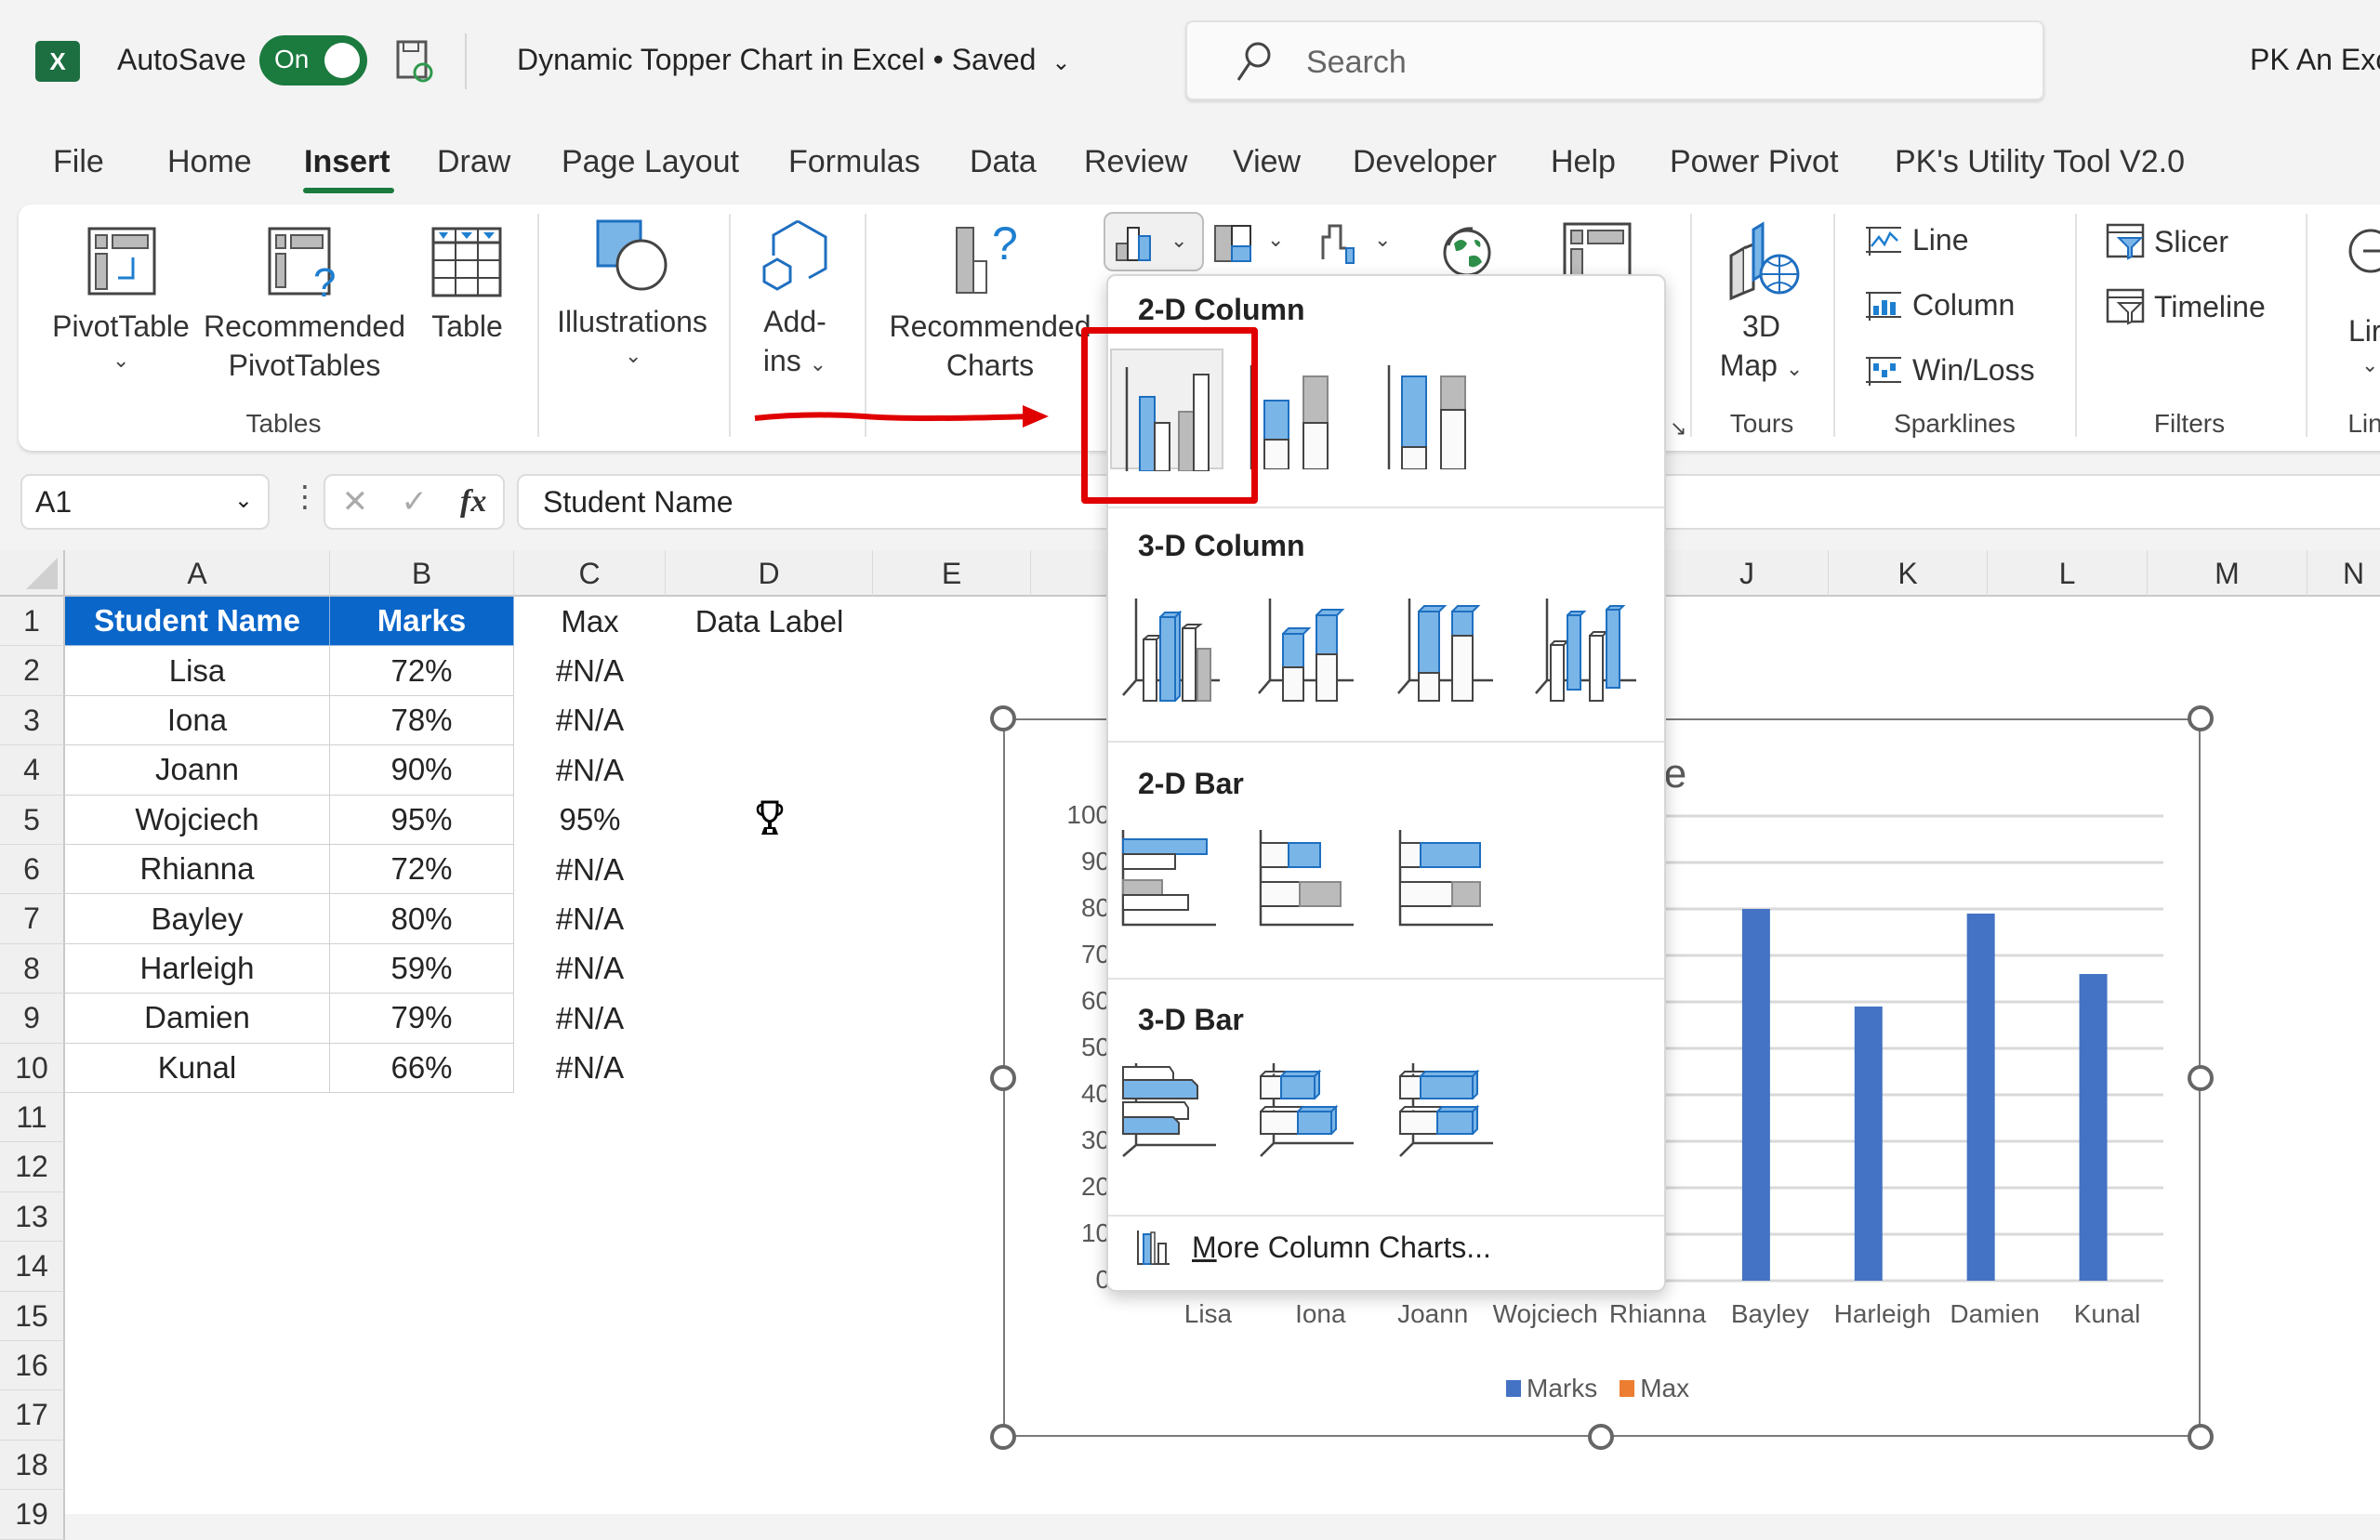 This screenshot has height=1540, width=2380. Describe the element at coordinates (795, 311) in the screenshot. I see `addins-button: Add- ins ⌄` at that location.